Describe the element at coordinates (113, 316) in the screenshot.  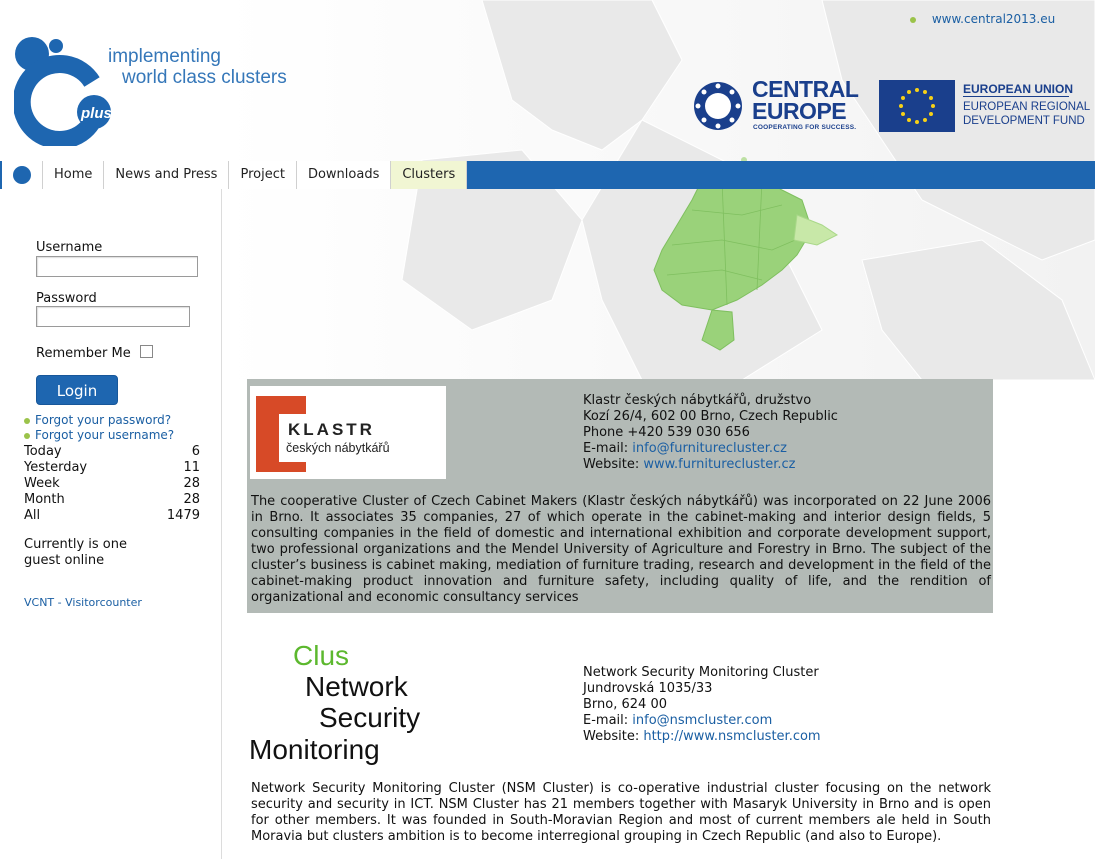
I see `password-input` at that location.